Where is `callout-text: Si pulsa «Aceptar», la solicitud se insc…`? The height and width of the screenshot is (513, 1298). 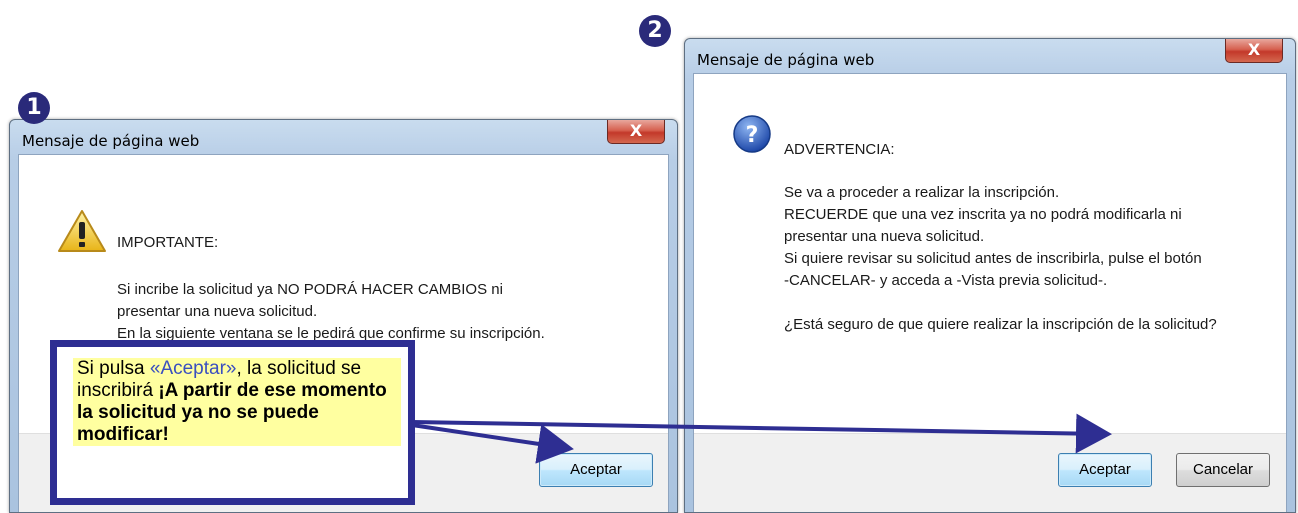 callout-text: Si pulsa «Aceptar», la solicitud se insc… is located at coordinates (237, 402).